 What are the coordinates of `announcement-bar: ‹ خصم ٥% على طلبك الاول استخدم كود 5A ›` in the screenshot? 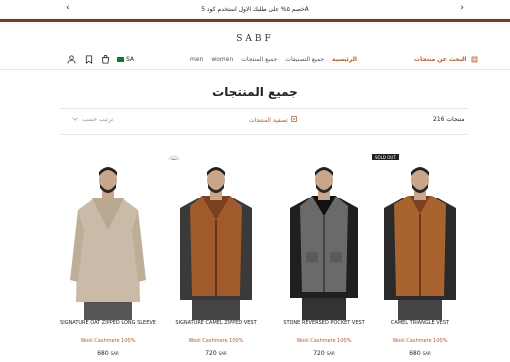 It's located at (255, 9).